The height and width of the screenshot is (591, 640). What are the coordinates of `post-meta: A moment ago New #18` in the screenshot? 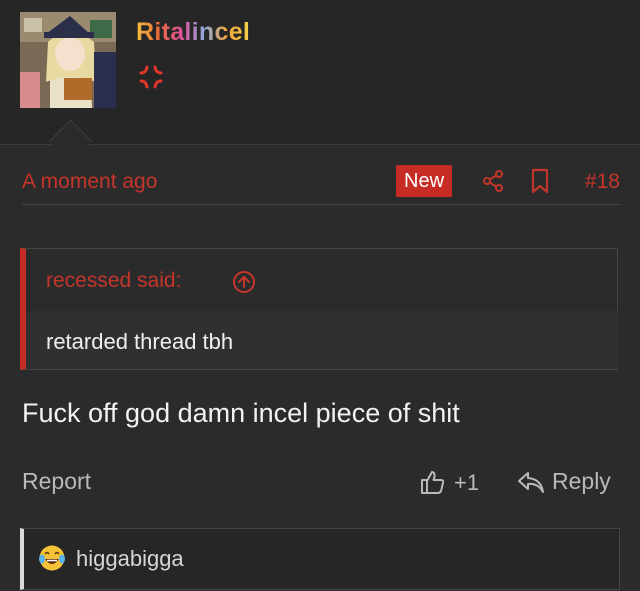 It's located at (321, 183).